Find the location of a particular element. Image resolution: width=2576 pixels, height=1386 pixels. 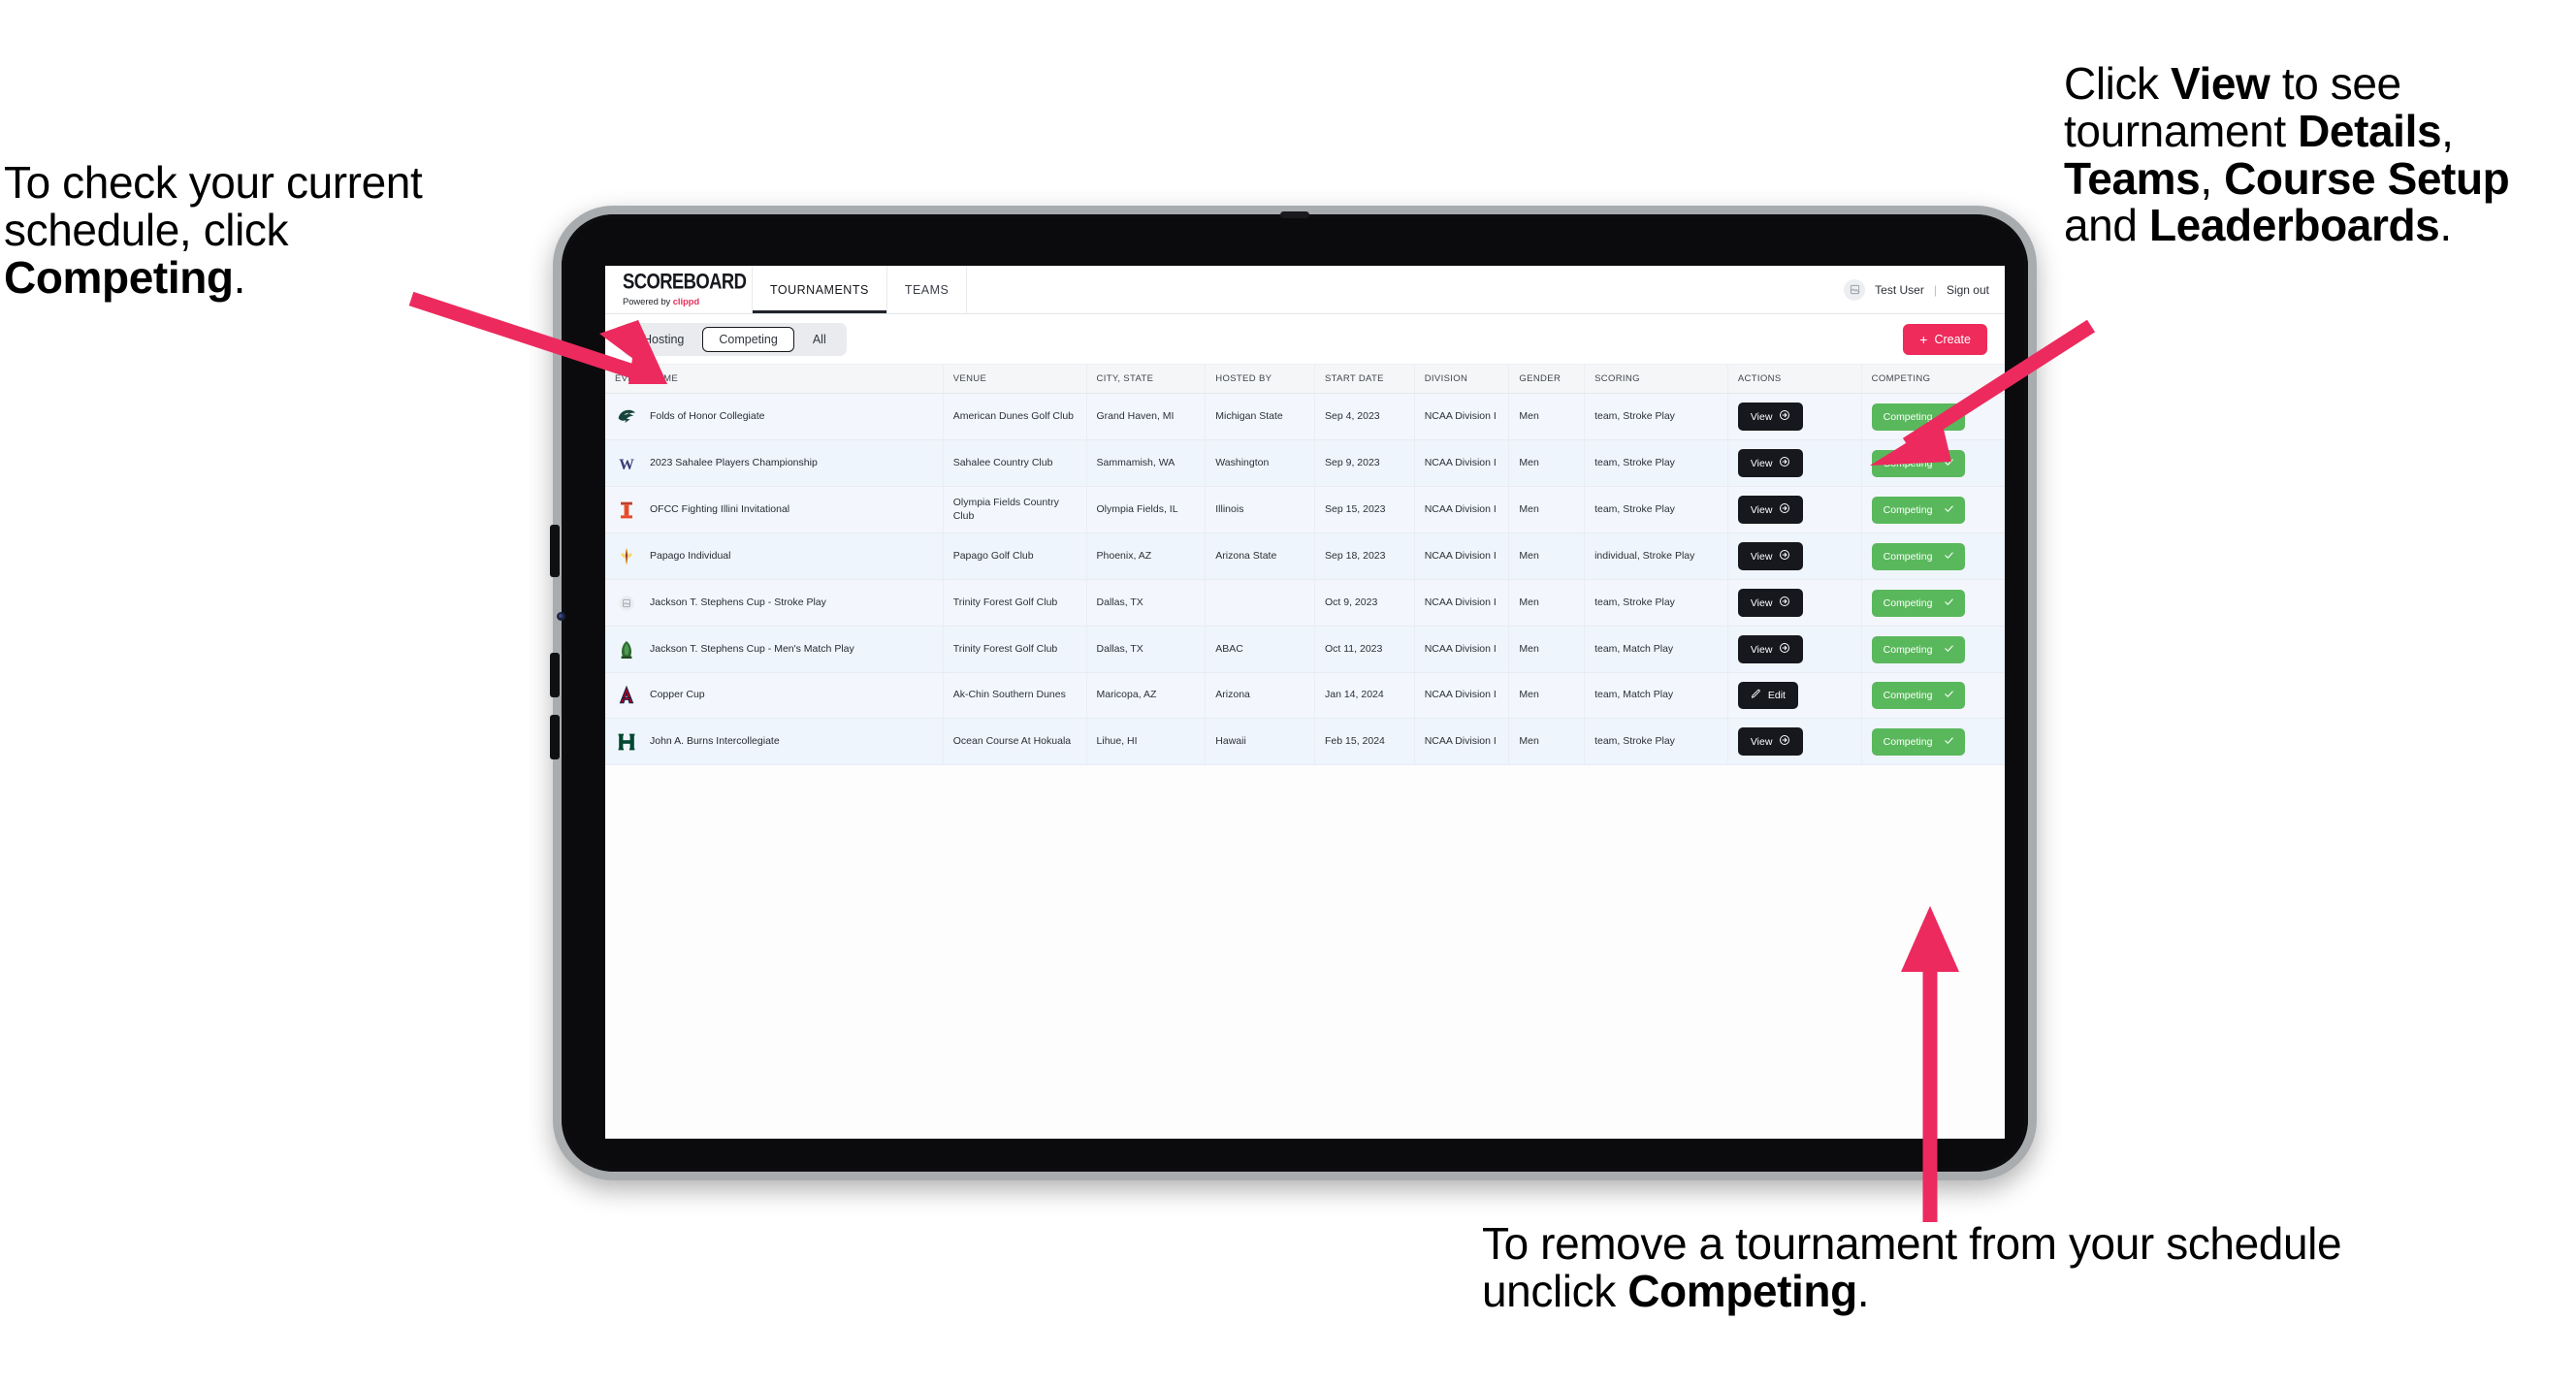

arrow-to-competing-button is located at coordinates (1930, 1064).